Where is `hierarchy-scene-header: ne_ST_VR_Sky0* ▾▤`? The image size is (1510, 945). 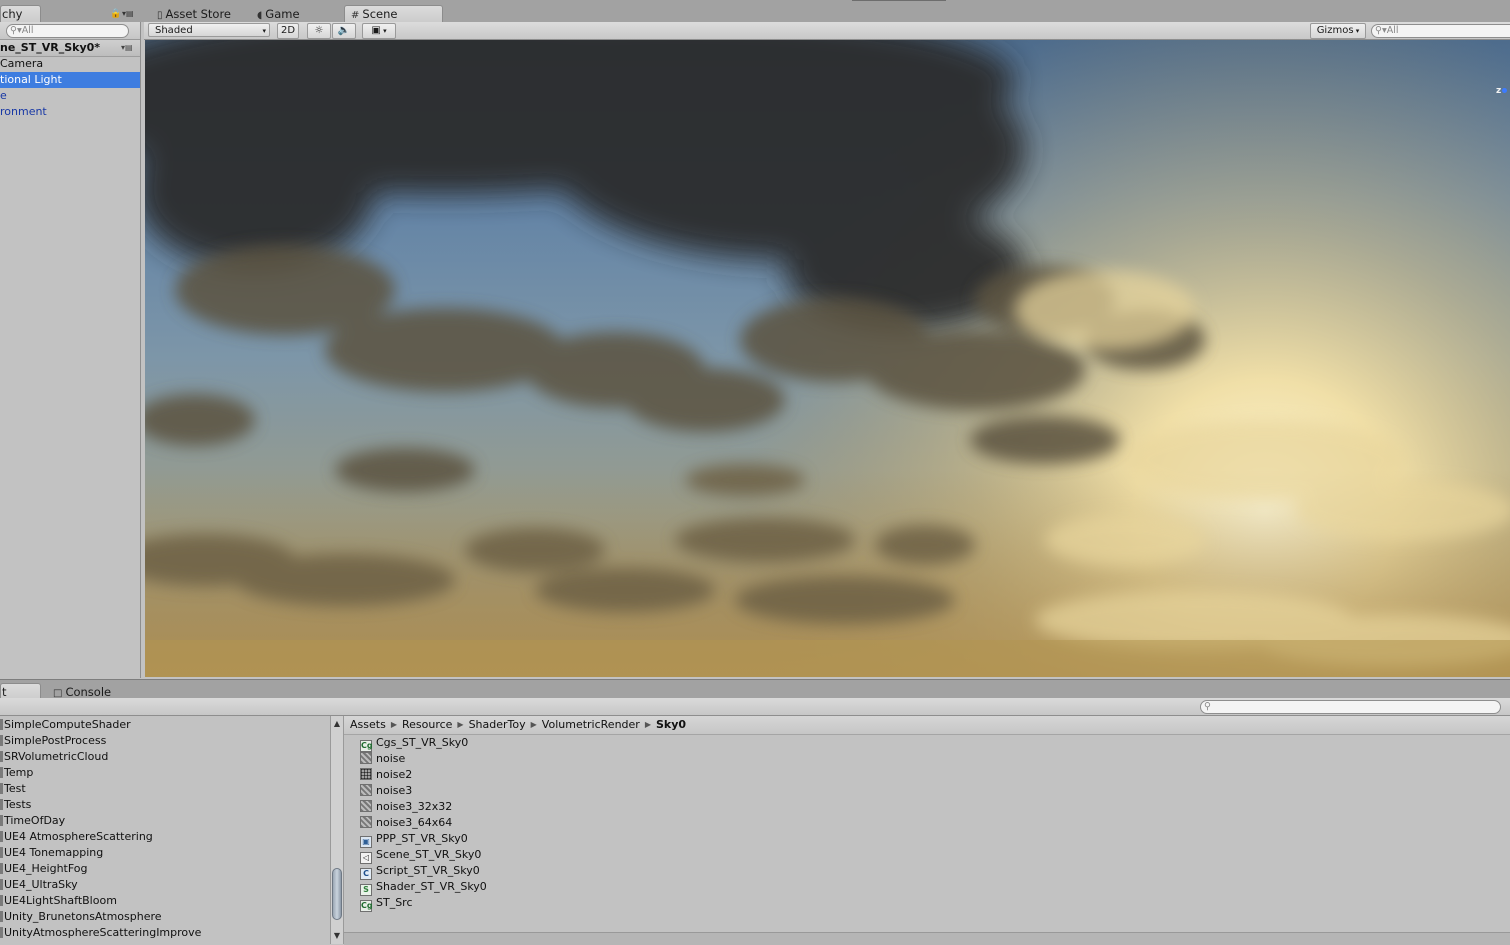
hierarchy-scene-header: ne_ST_VR_Sky0* ▾▤ is located at coordinates (70, 48).